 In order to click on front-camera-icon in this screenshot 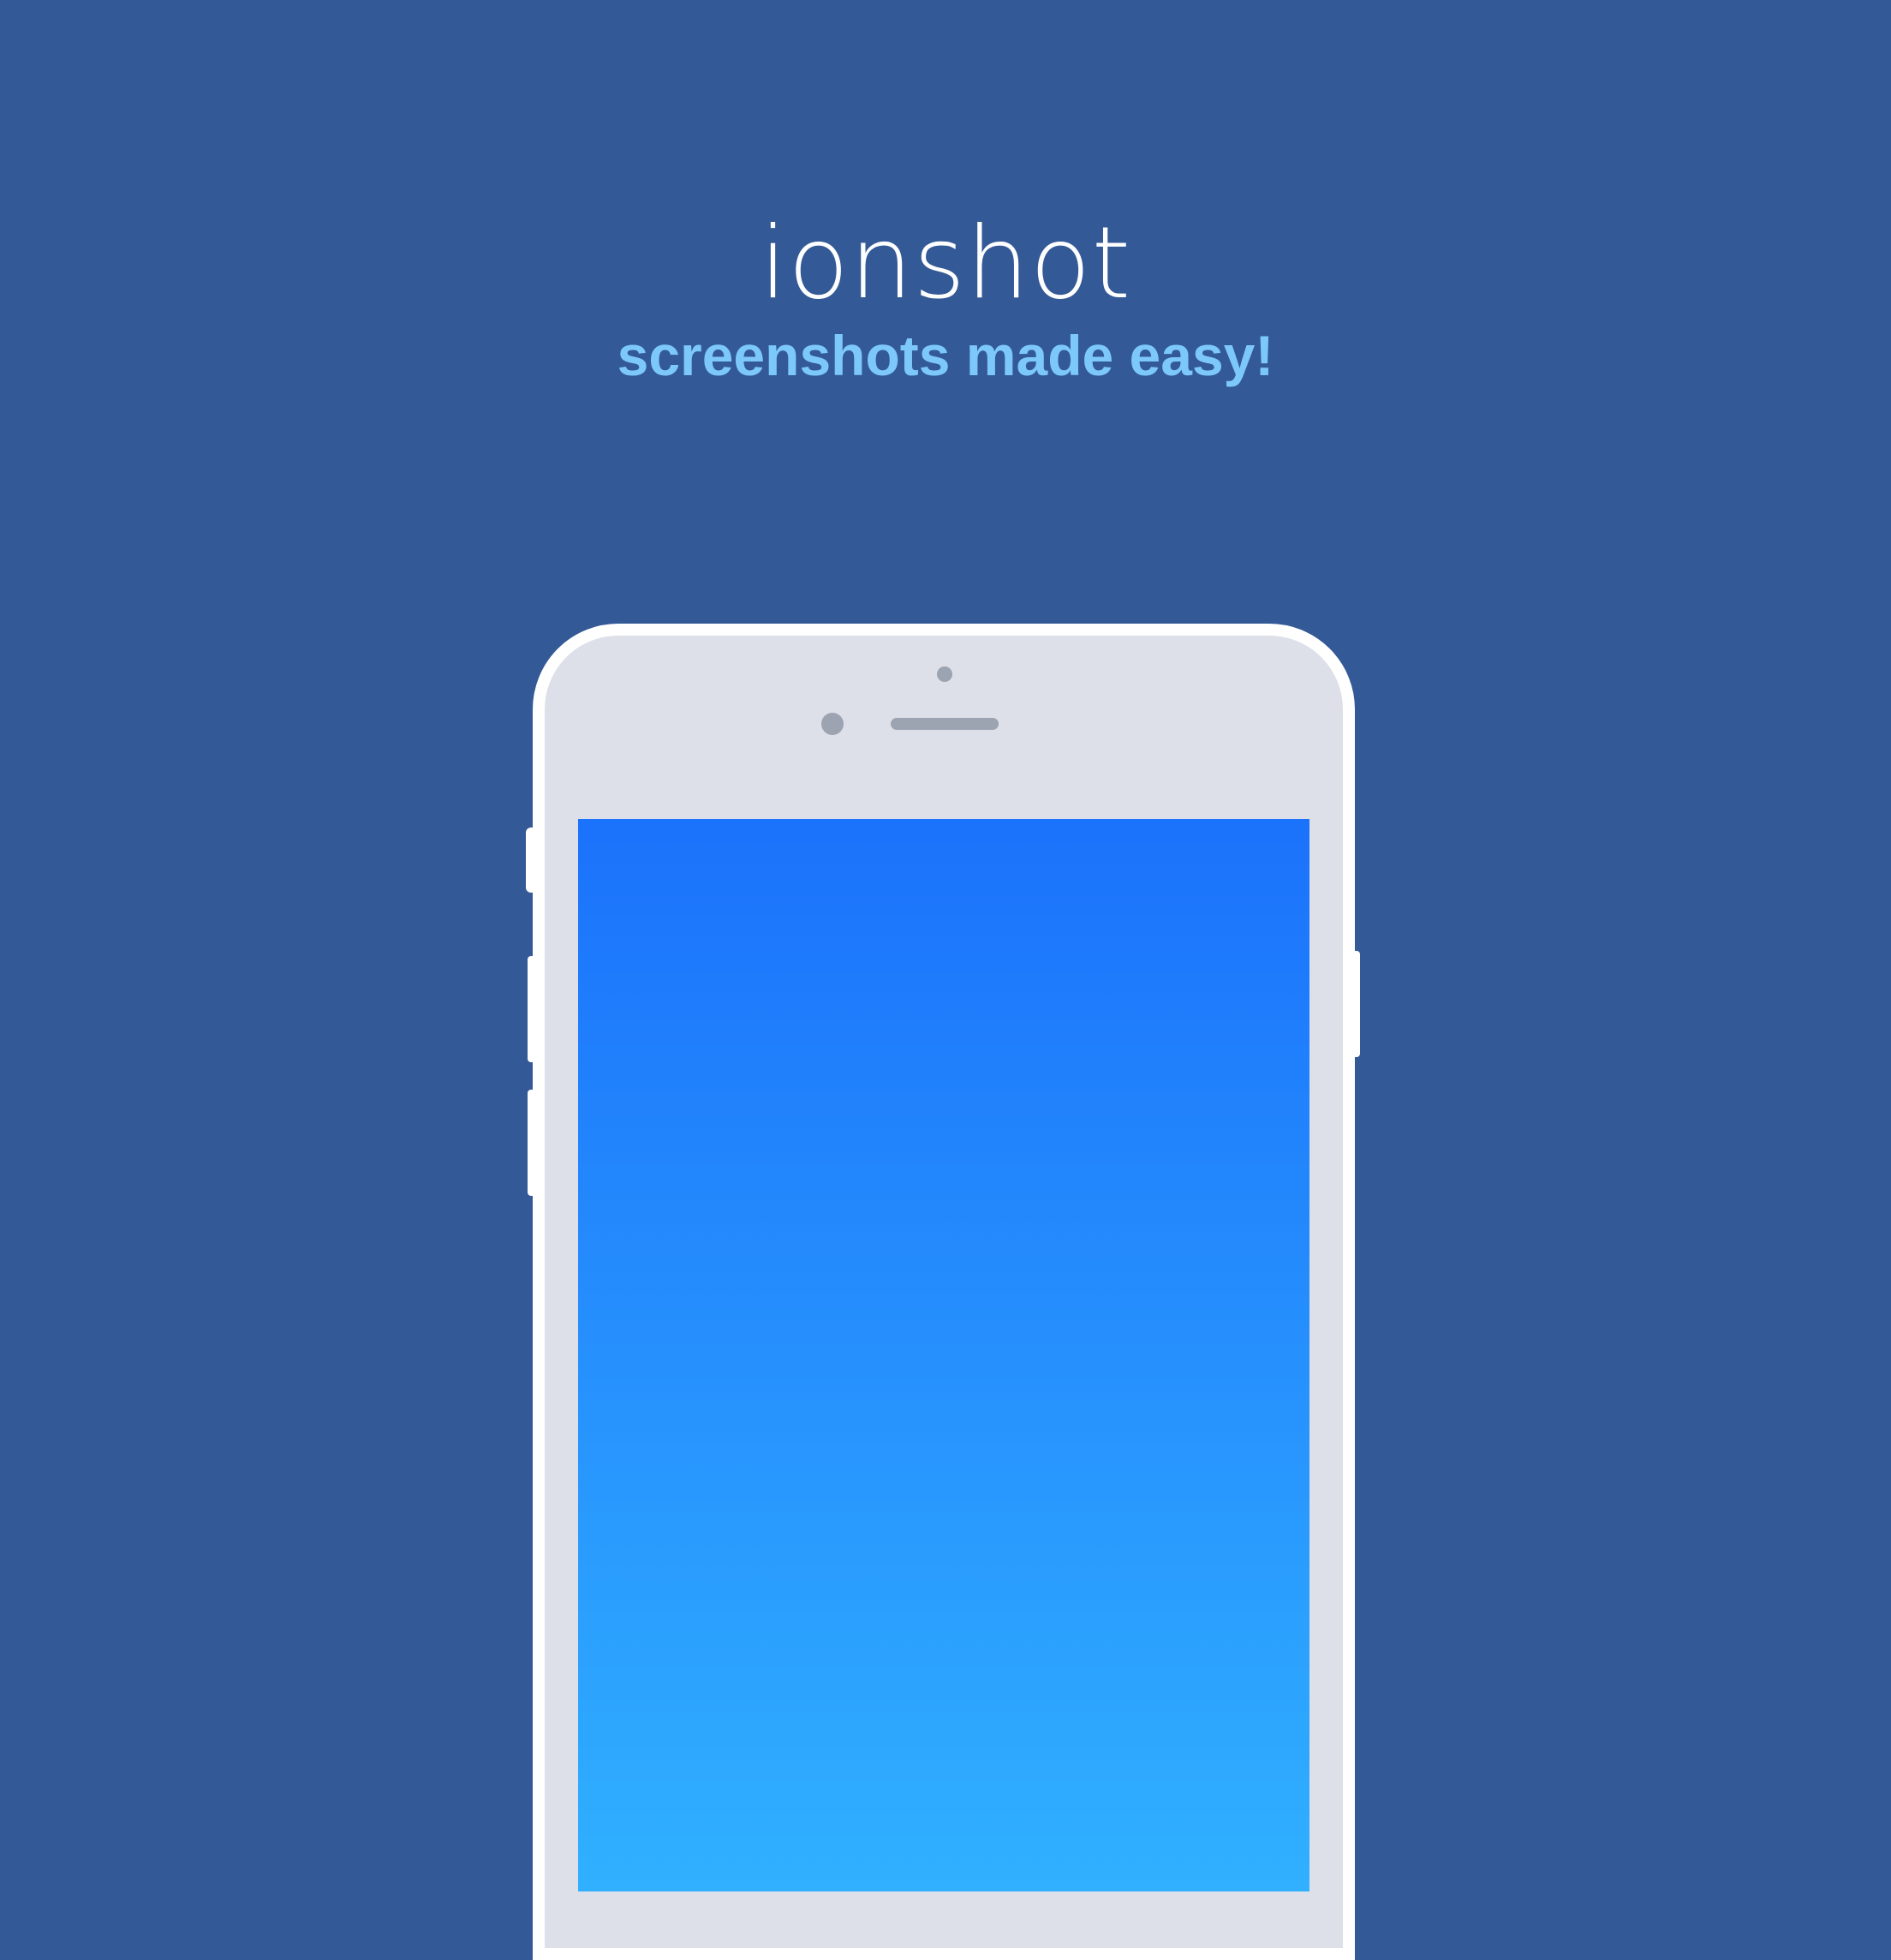, I will do `click(832, 724)`.